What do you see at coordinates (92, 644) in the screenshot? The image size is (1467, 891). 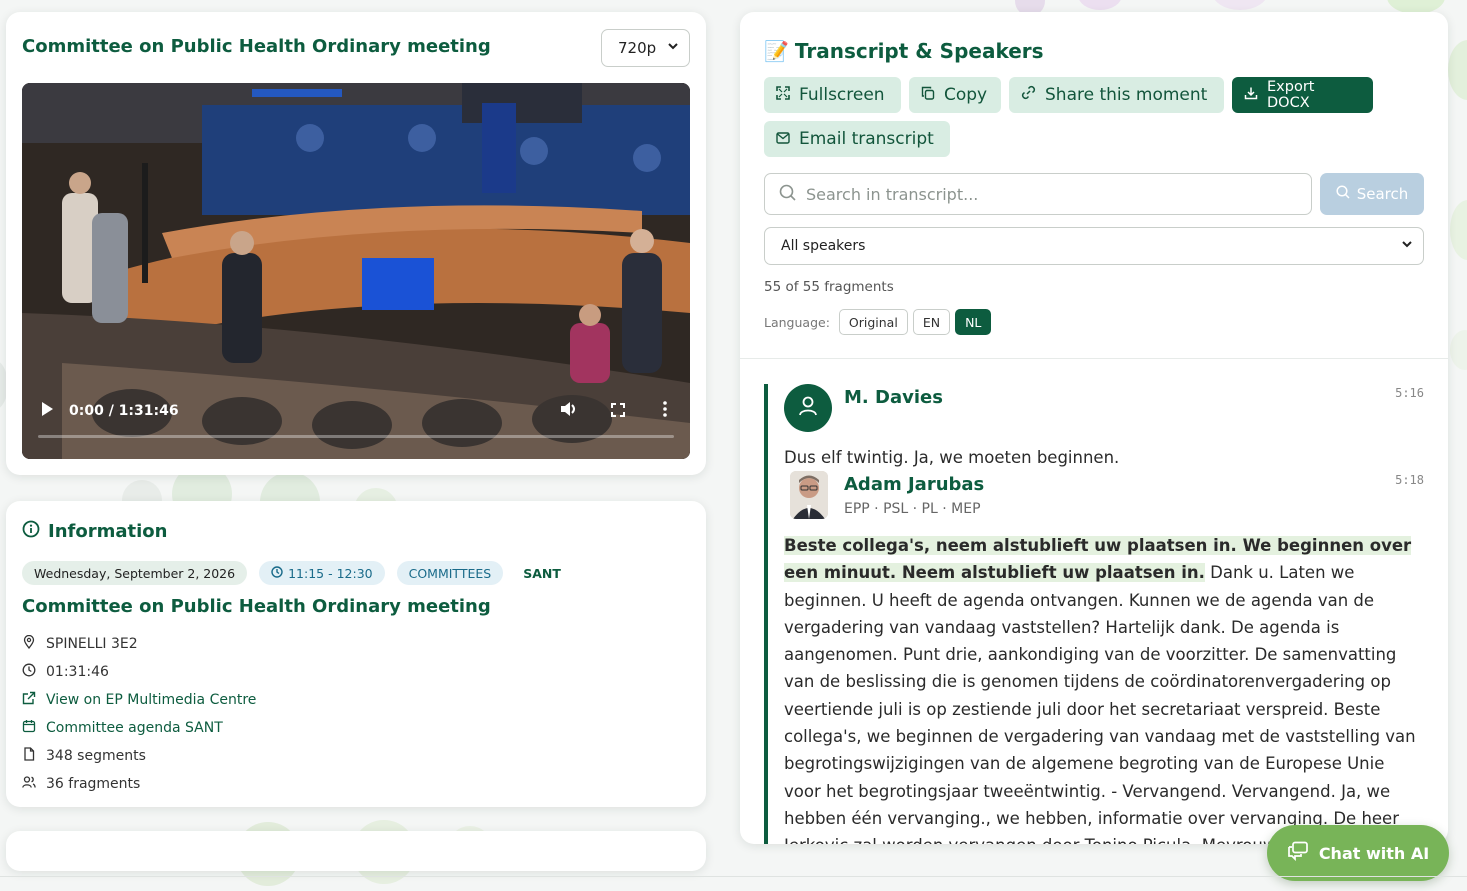 I see `room-text: SPINELLI 3E2` at bounding box center [92, 644].